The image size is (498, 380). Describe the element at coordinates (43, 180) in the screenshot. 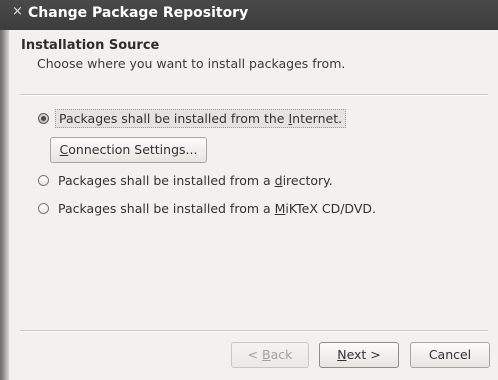

I see `radio-directory` at that location.